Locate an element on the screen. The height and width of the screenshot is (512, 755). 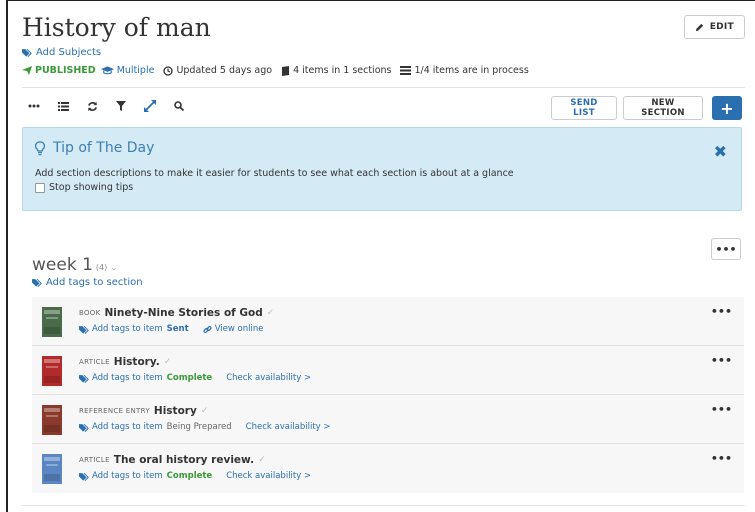
list-view-icon is located at coordinates (63, 106).